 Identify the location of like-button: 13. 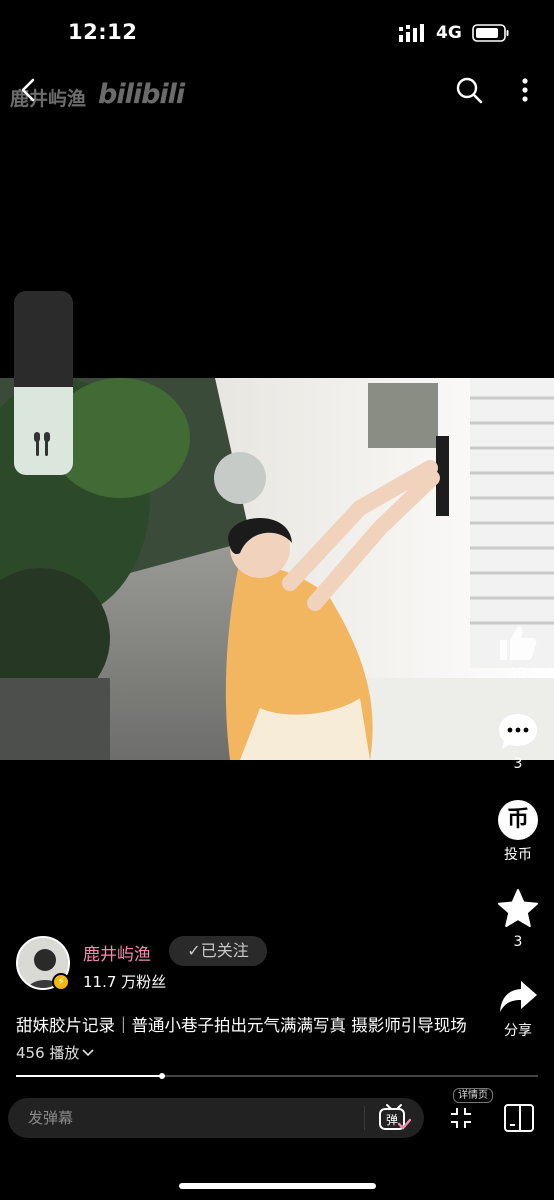
(518, 652).